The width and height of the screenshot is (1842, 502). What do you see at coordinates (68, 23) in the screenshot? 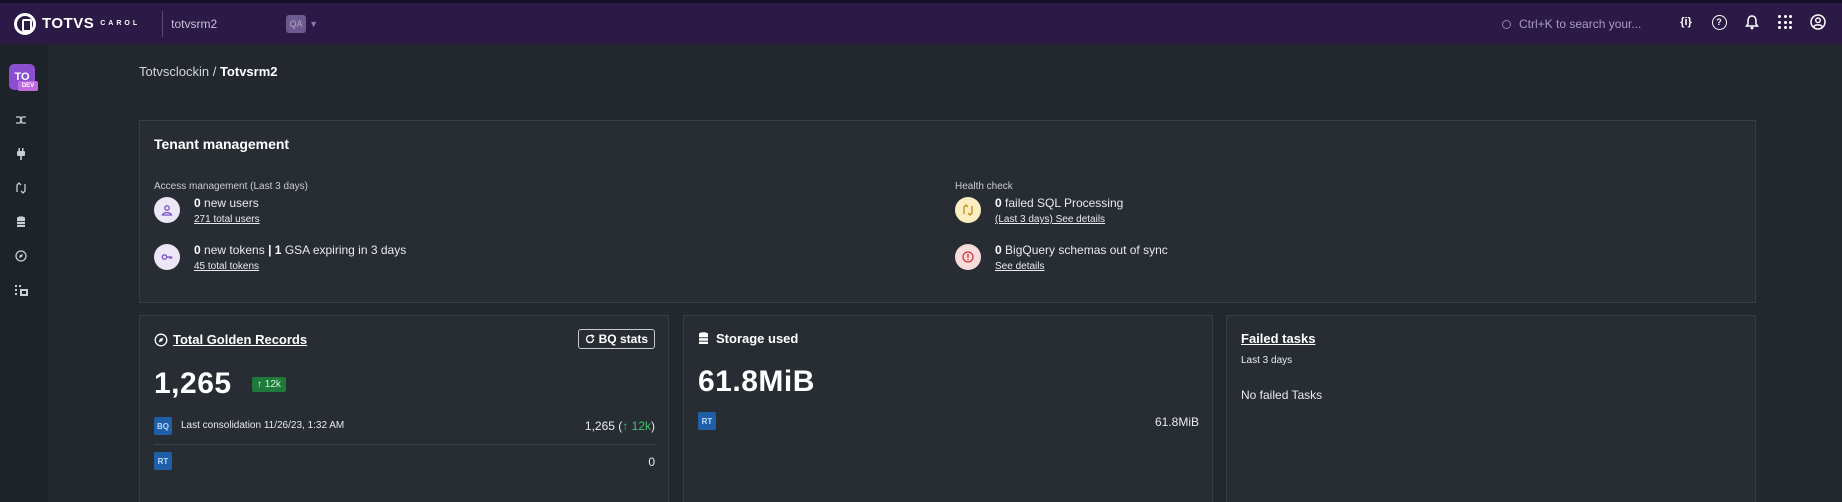
I see `logo-text: TOTVS` at bounding box center [68, 23].